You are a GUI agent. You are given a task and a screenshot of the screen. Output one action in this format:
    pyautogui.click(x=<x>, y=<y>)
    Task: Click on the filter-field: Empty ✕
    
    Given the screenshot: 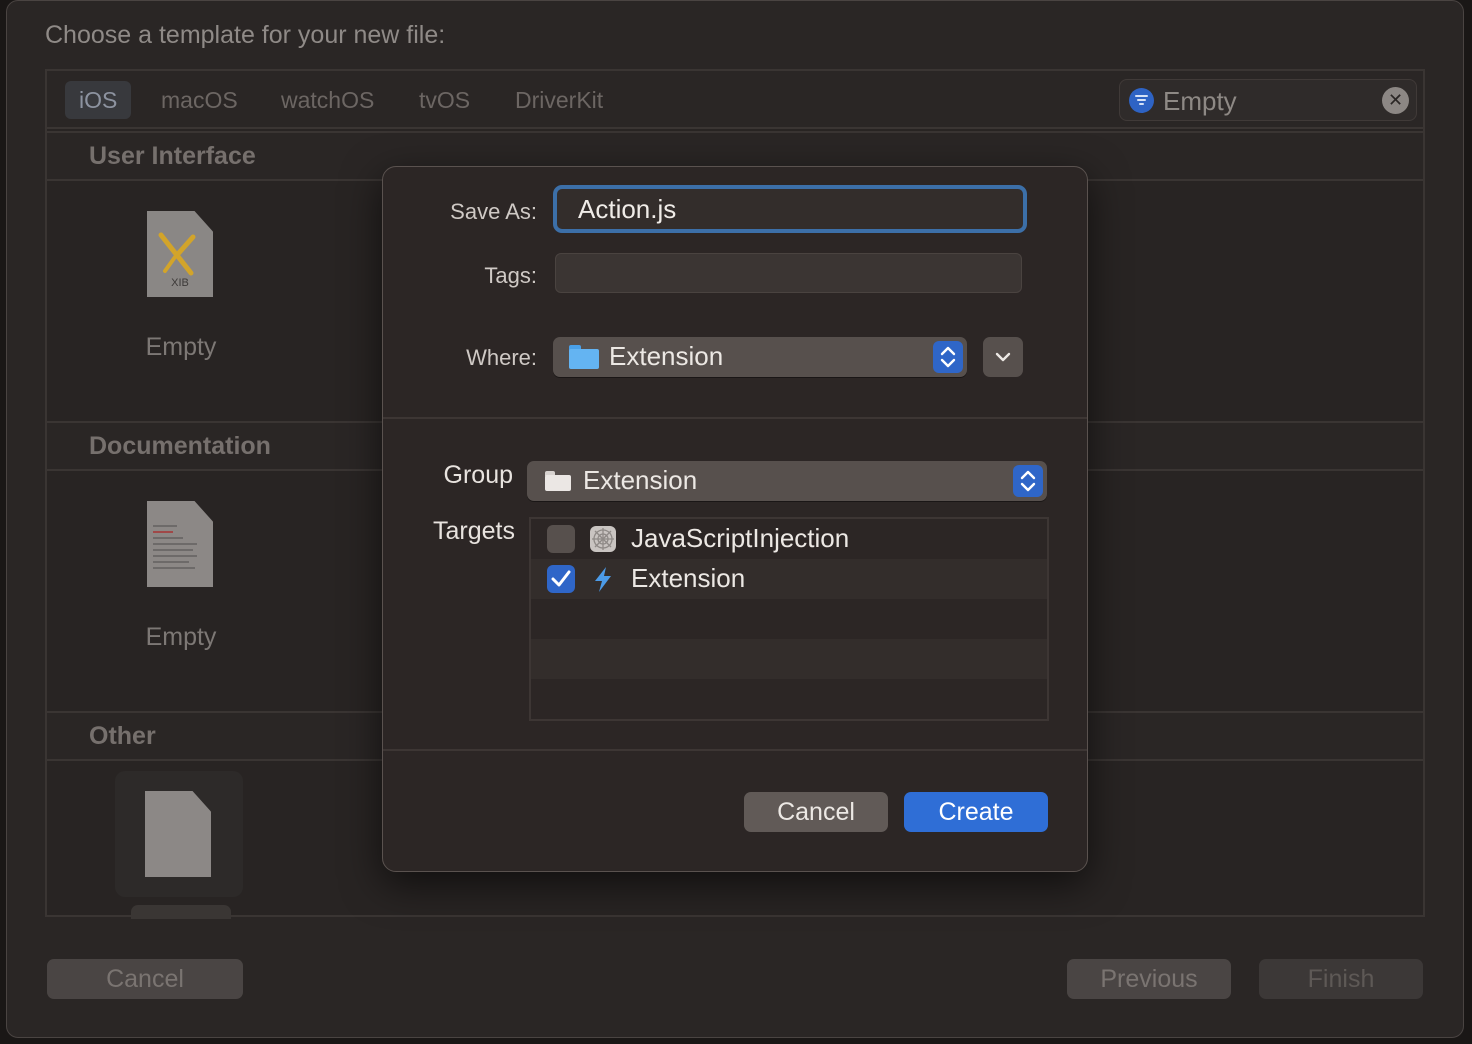 What is the action you would take?
    pyautogui.click(x=1268, y=100)
    